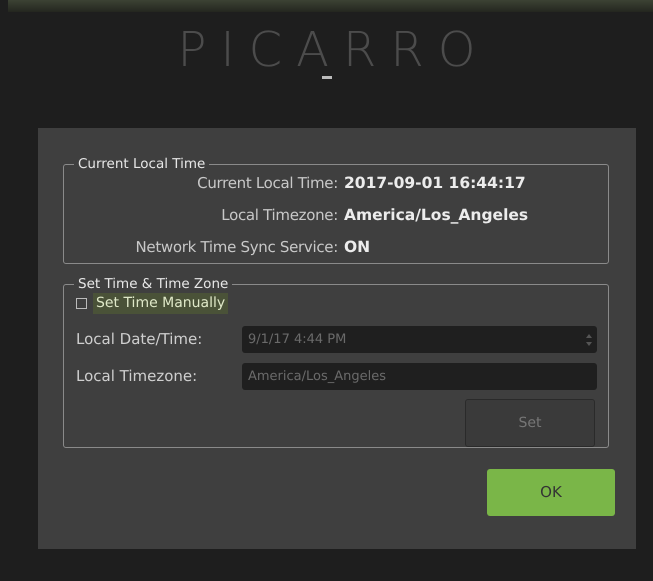 The image size is (653, 581). Describe the element at coordinates (267, 183) in the screenshot. I see `field-label: Current Local Time:` at that location.